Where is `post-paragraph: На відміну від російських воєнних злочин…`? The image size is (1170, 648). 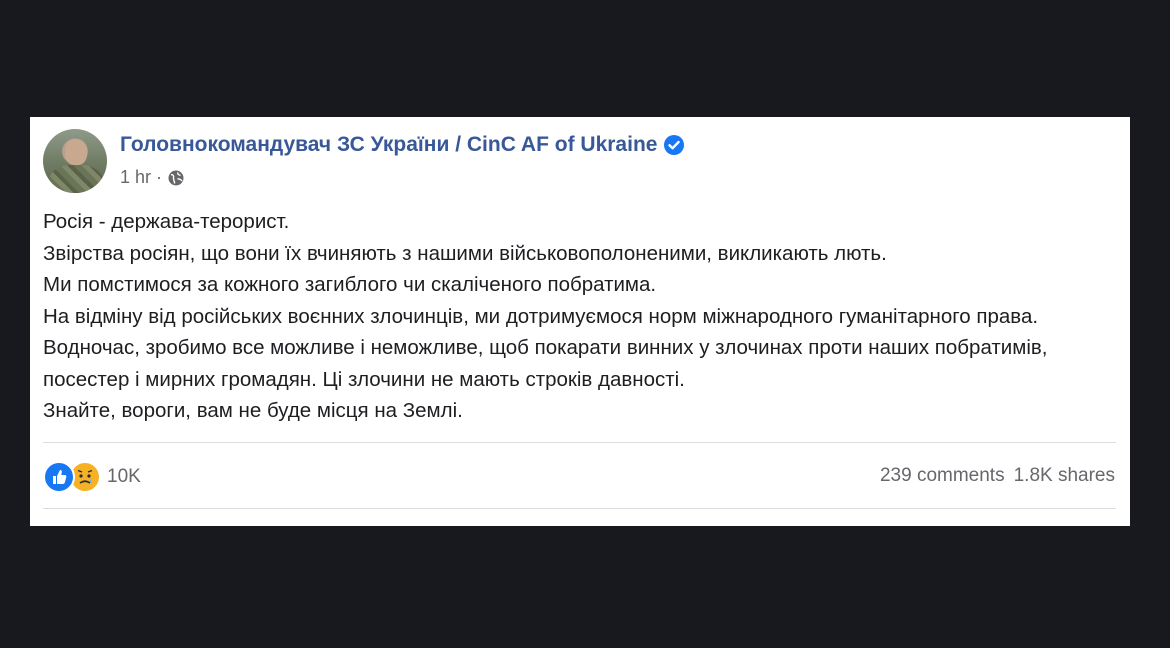
post-paragraph: На відміну від російських воєнних злочин… is located at coordinates (545, 347).